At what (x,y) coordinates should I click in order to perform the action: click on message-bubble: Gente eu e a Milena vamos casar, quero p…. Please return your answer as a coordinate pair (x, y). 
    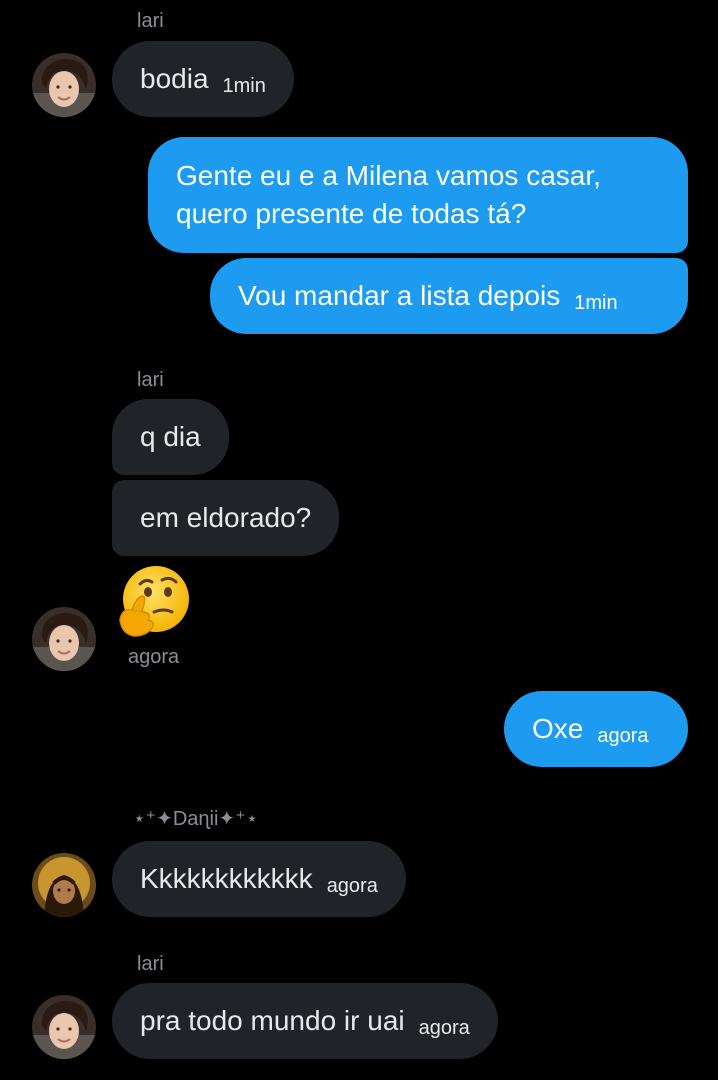
    Looking at the image, I should click on (418, 195).